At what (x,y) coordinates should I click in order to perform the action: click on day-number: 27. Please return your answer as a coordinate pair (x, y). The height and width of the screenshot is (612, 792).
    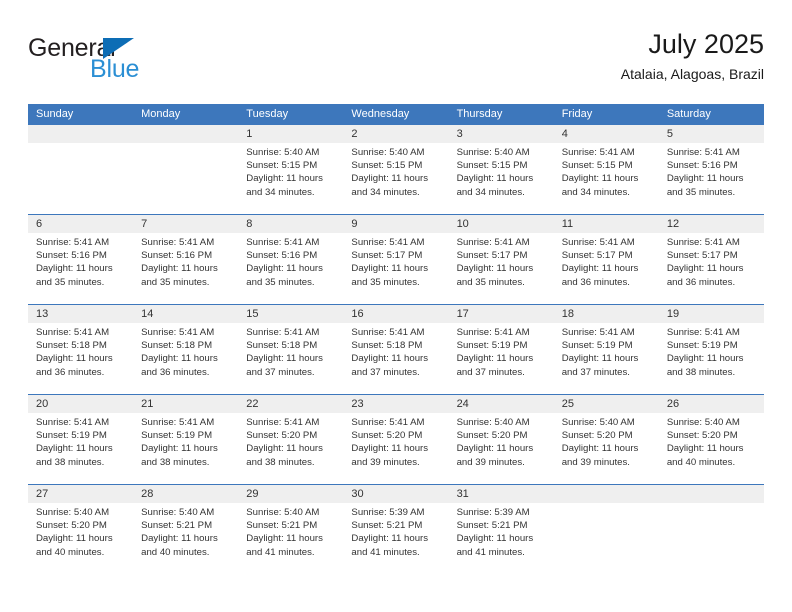
    Looking at the image, I should click on (42, 494).